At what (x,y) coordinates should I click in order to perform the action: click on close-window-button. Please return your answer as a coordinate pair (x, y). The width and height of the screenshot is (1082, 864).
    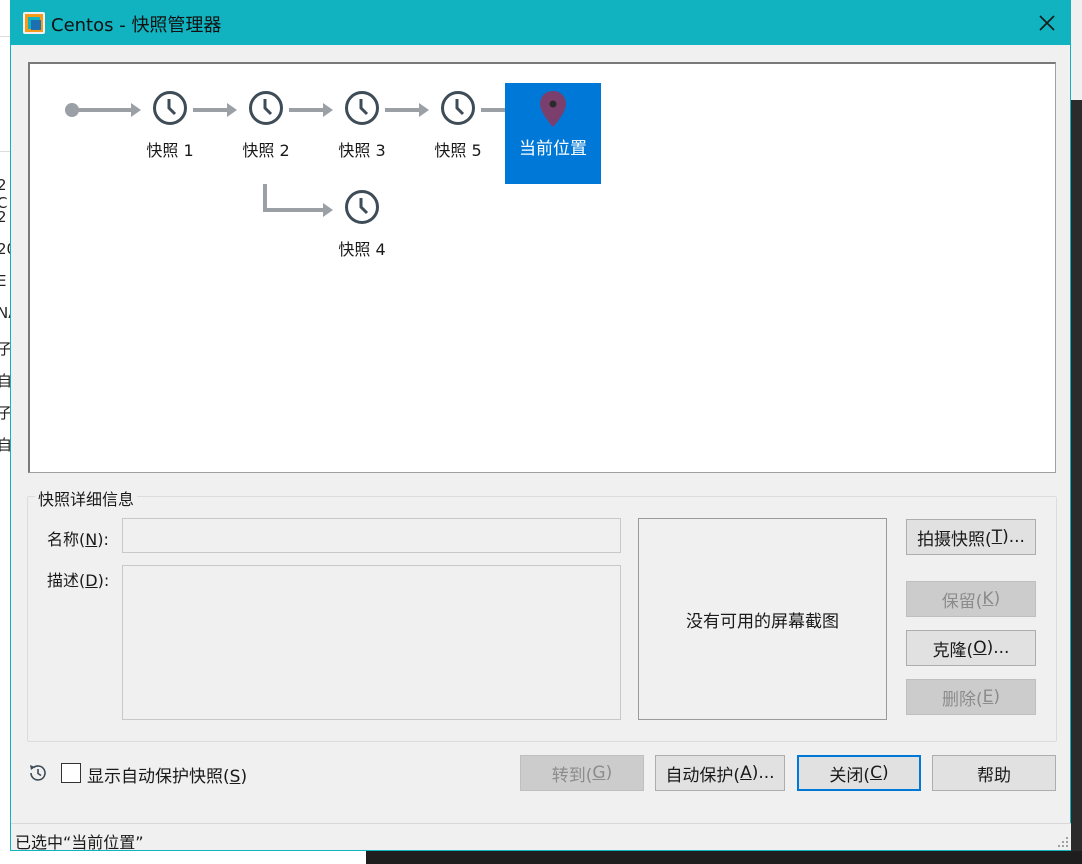
    Looking at the image, I should click on (1047, 23).